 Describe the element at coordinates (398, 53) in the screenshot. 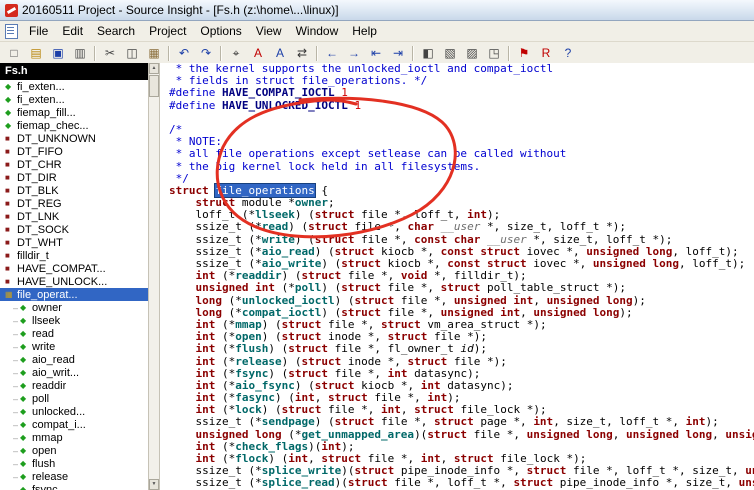

I see `jump-next-button: ⇥` at that location.